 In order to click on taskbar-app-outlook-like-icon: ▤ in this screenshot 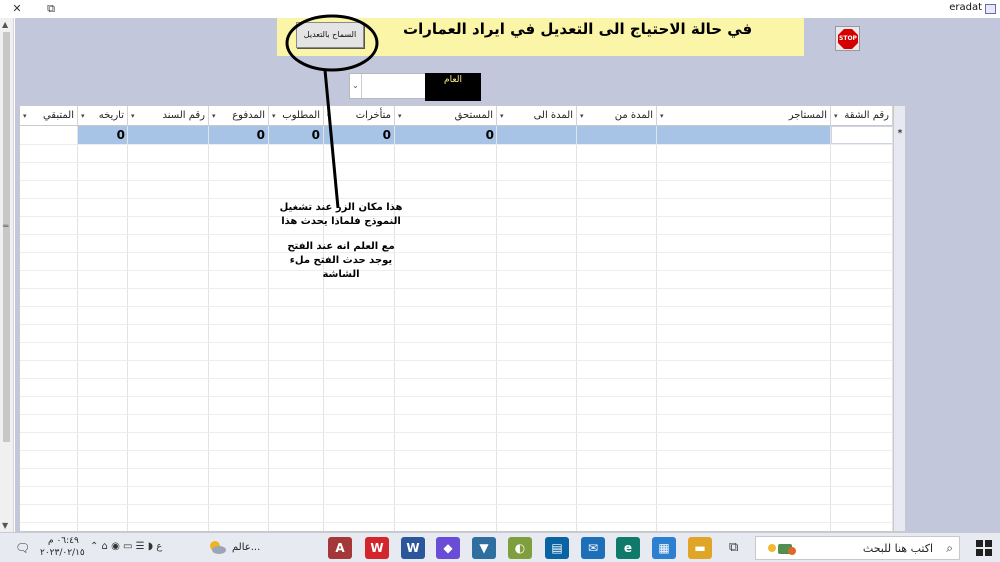, I will do `click(557, 548)`.